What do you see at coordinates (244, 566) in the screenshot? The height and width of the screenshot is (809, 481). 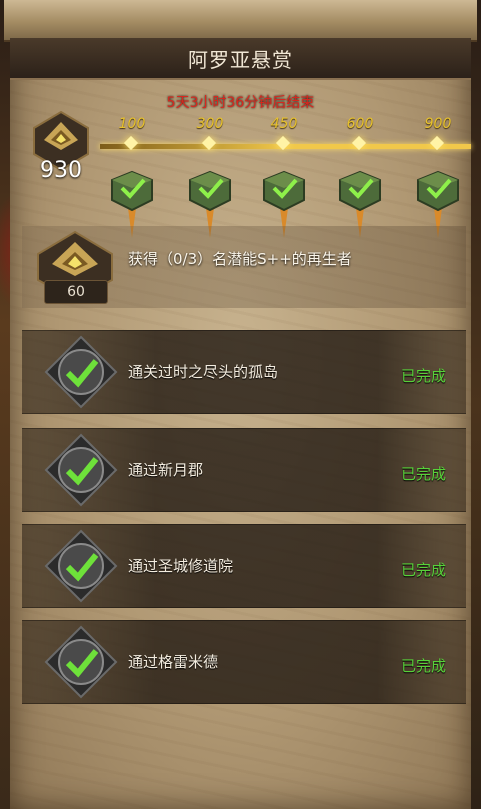 I see `task-row: 通过圣城修道院 已完成` at bounding box center [244, 566].